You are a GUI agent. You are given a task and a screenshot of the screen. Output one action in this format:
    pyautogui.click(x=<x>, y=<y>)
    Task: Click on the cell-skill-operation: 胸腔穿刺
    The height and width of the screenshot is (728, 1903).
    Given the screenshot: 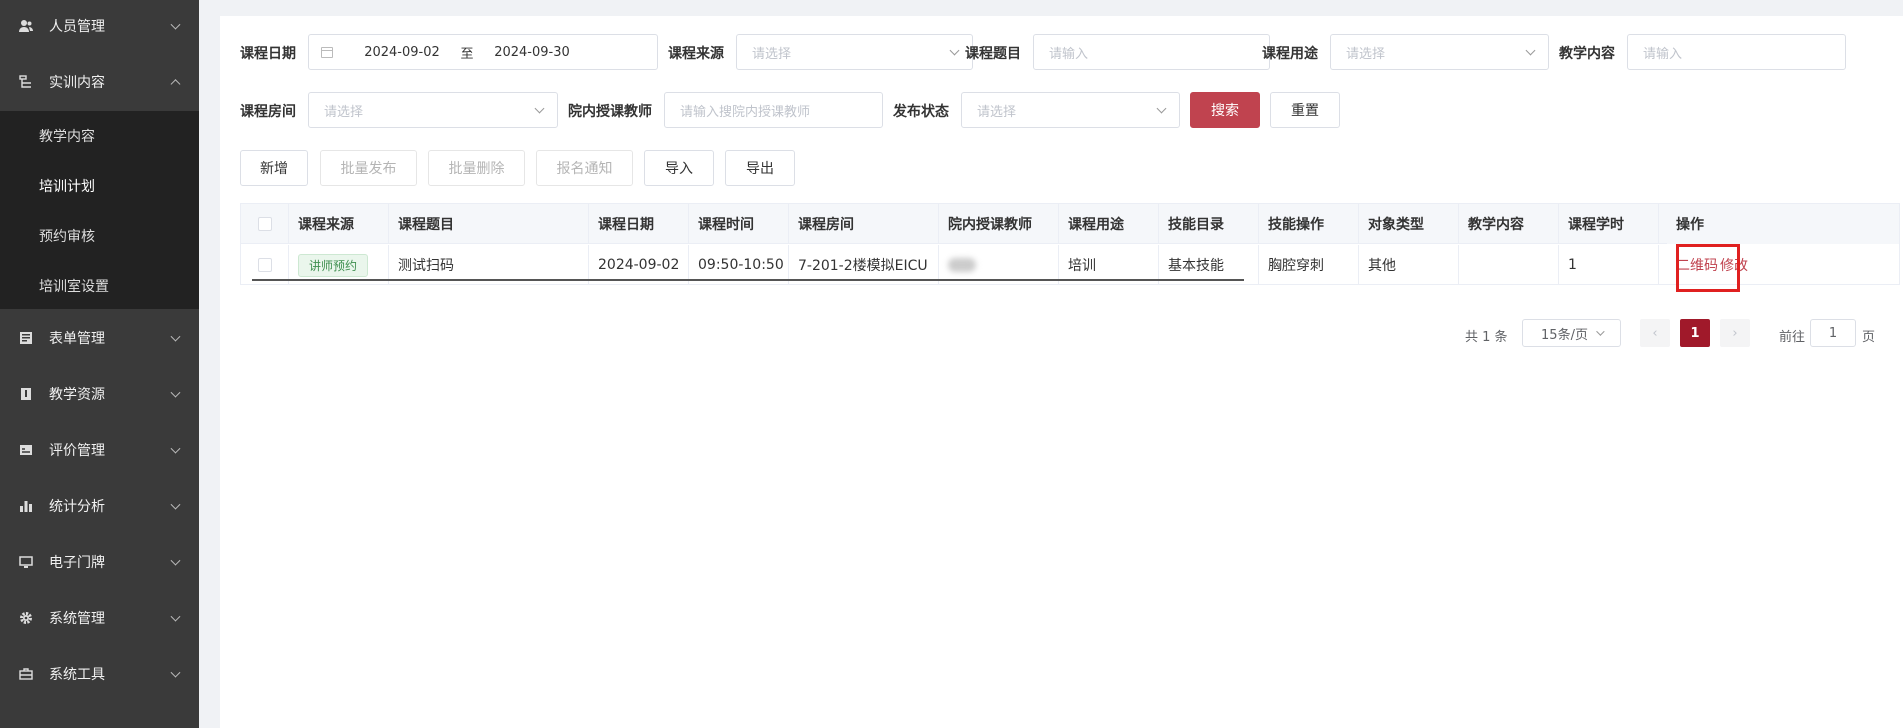 What is the action you would take?
    pyautogui.click(x=1309, y=265)
    